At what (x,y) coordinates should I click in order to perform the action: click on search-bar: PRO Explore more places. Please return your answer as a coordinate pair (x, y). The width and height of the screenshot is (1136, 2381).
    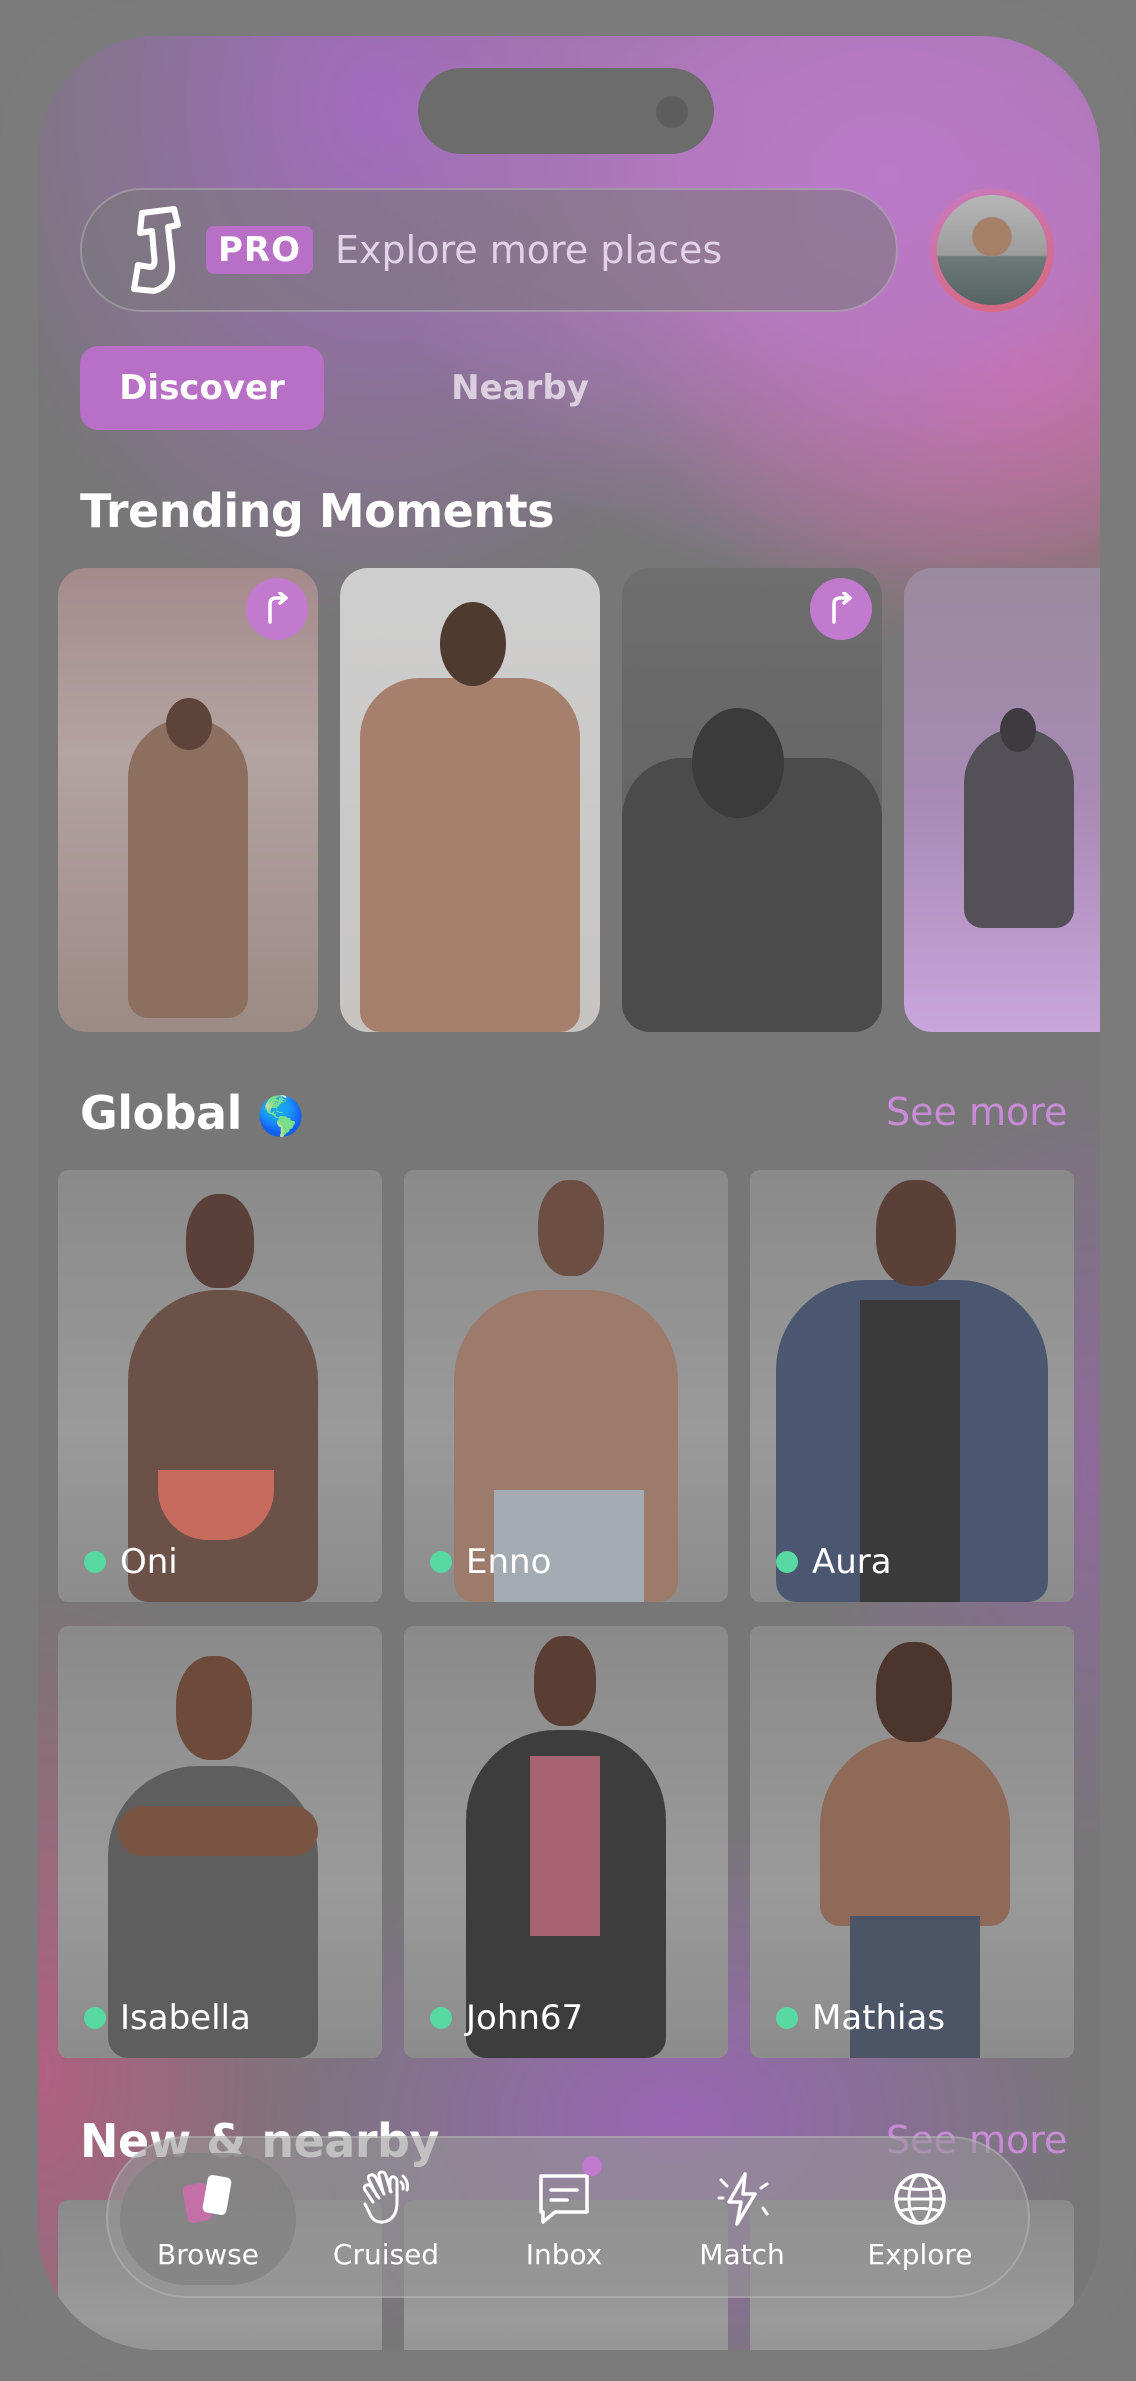
    Looking at the image, I should click on (489, 250).